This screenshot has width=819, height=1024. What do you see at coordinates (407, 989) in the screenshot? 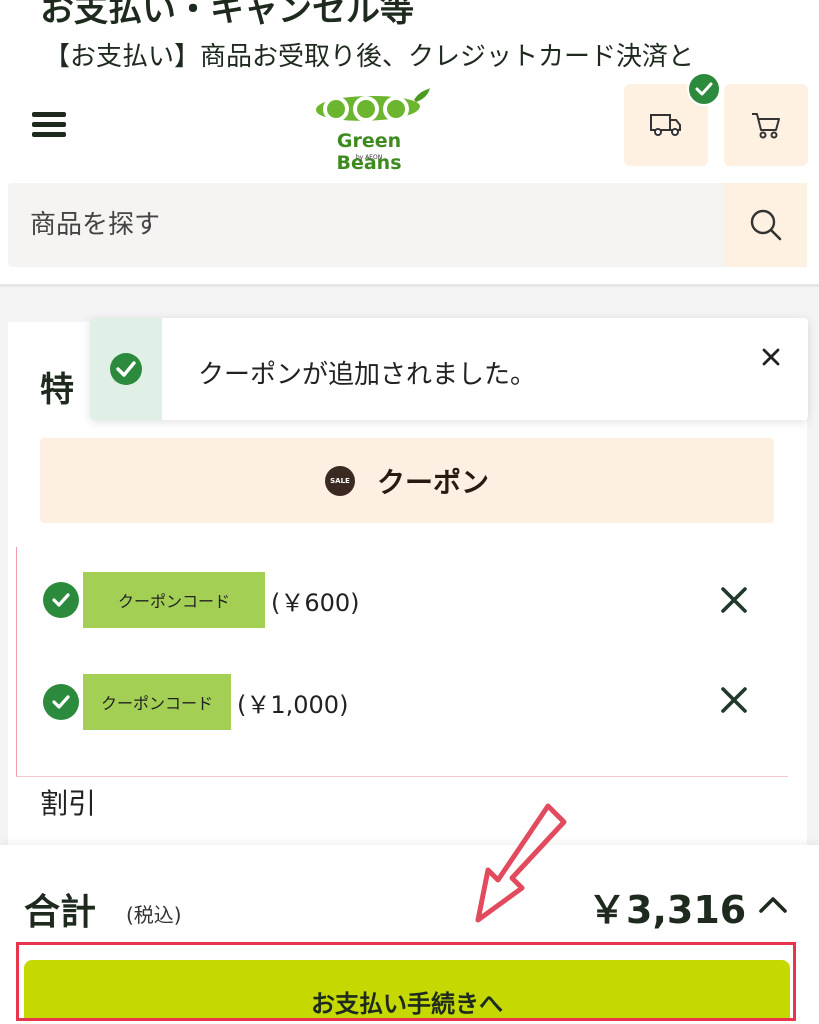
I see `proceed-to-payment-button: お支払い手続きへ` at bounding box center [407, 989].